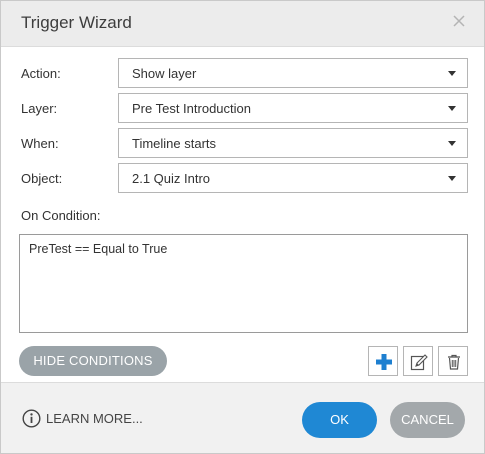 The width and height of the screenshot is (485, 454). What do you see at coordinates (41, 73) in the screenshot?
I see `action-label: Action:` at bounding box center [41, 73].